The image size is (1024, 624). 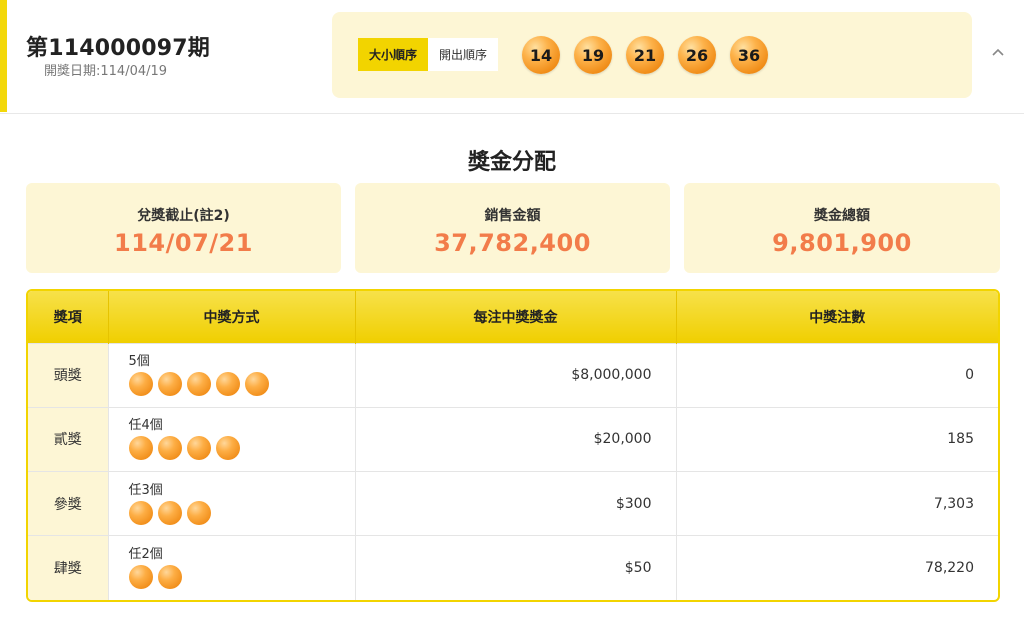 I want to click on summary-claim-deadline: 兌獎截止(註2) 114/07/21, so click(x=183, y=228).